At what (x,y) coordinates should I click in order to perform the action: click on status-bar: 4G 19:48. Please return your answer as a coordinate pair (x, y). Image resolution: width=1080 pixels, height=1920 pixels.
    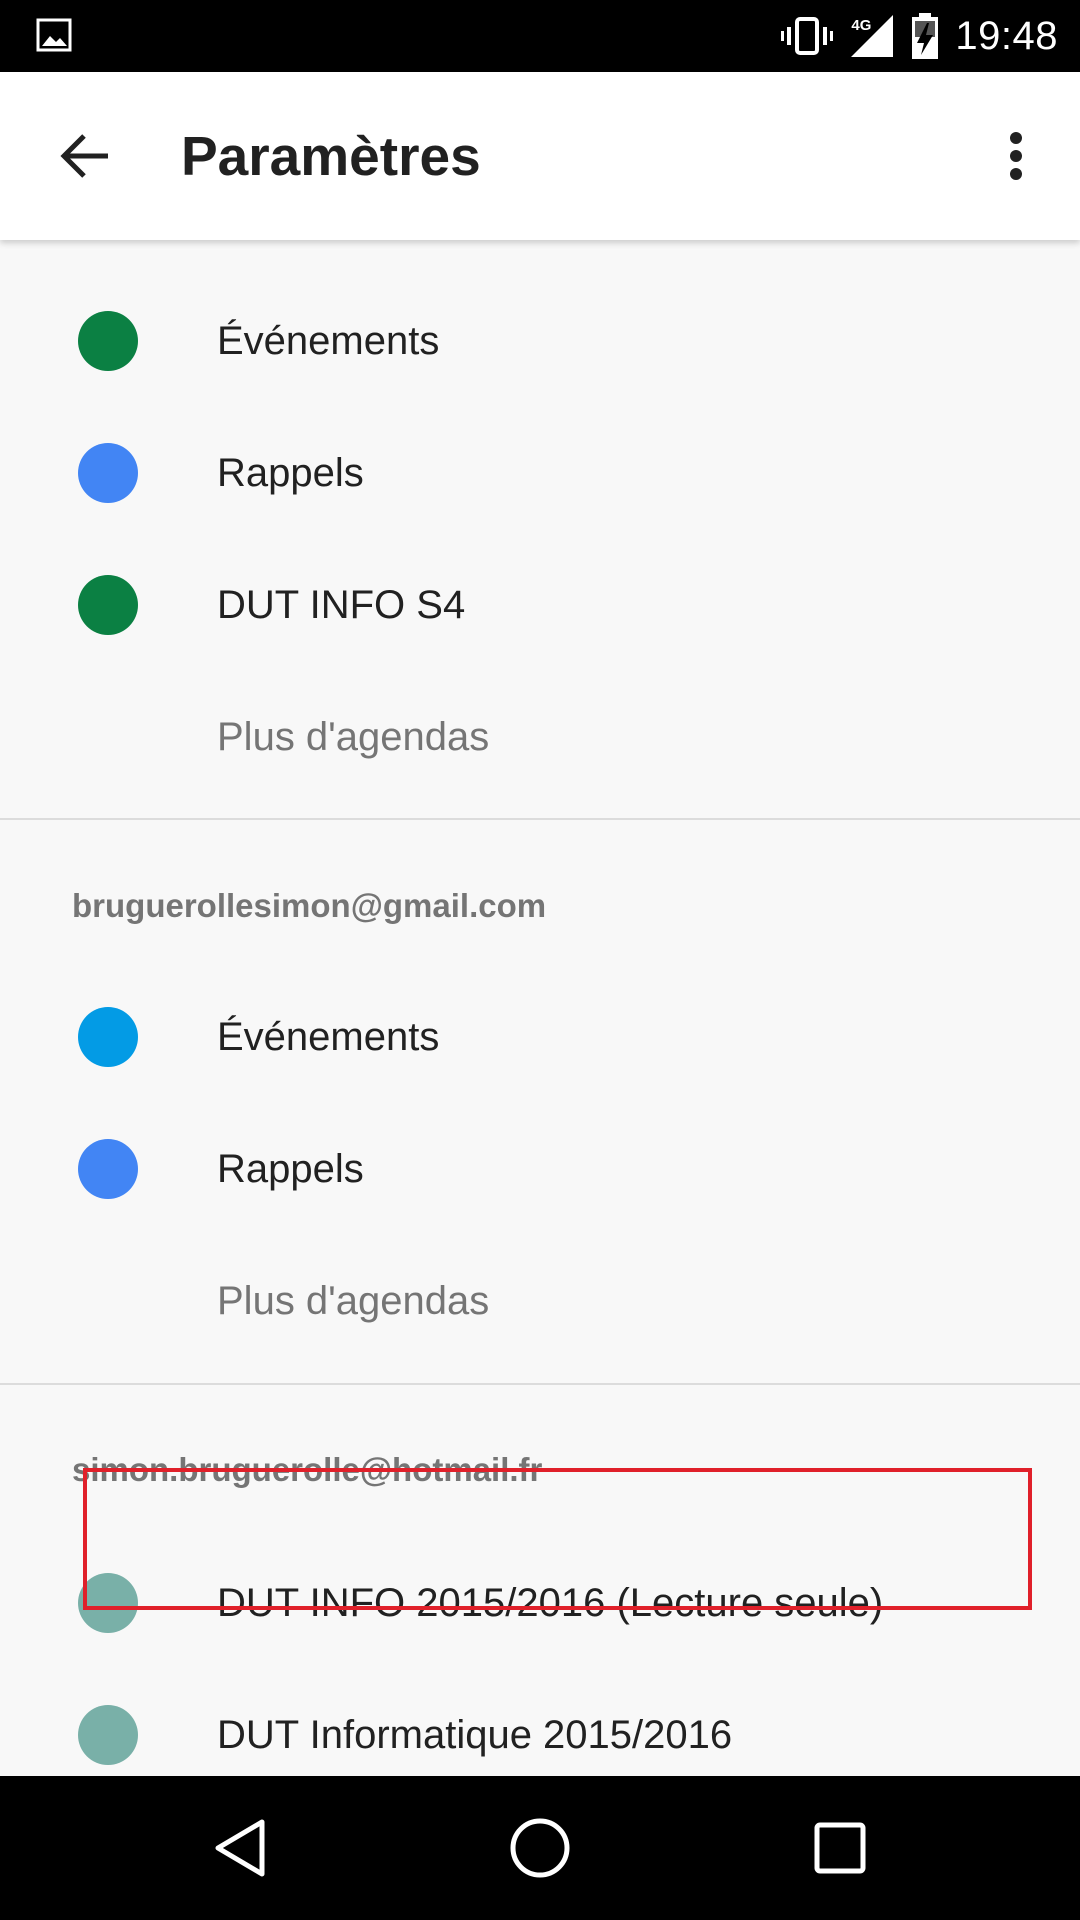
    Looking at the image, I should click on (540, 36).